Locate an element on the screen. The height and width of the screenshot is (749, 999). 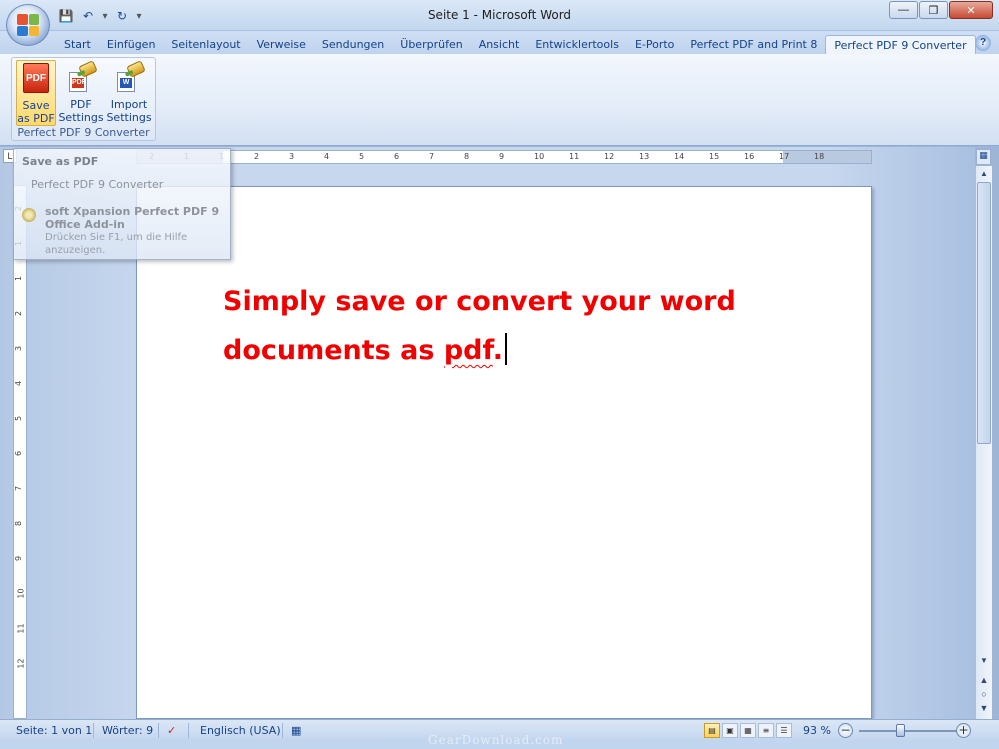
office-button is located at coordinates (28, 25).